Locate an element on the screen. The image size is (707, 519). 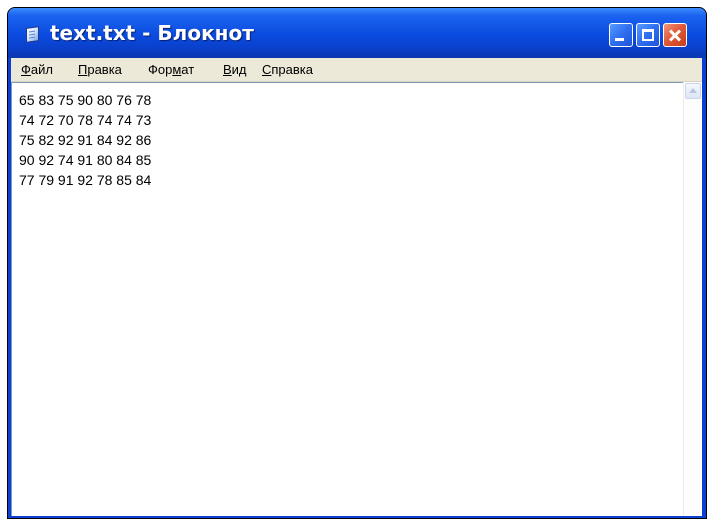
menu-edit: Правка is located at coordinates (100, 69).